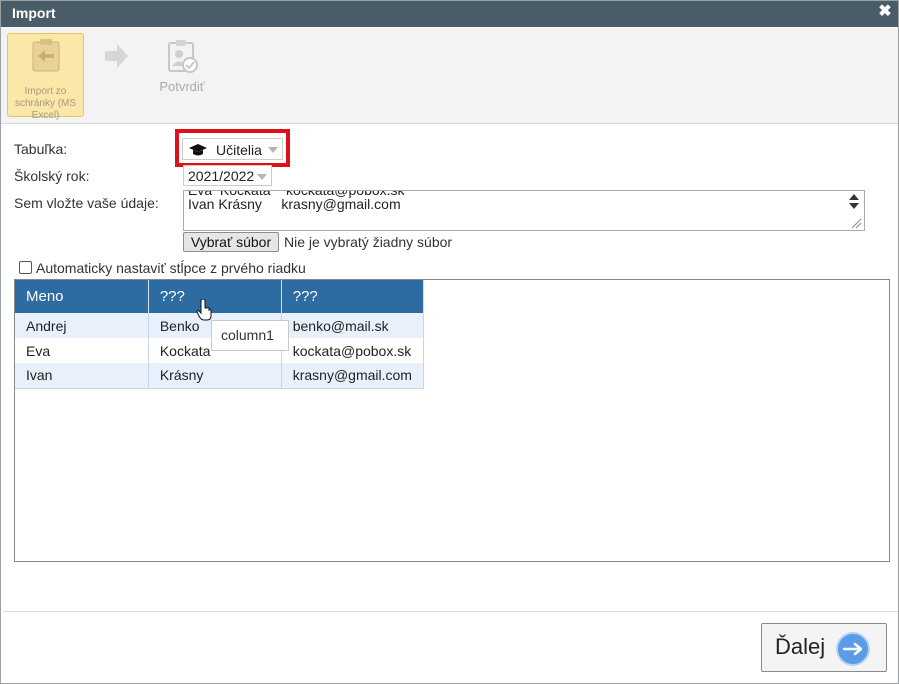  What do you see at coordinates (183, 56) in the screenshot?
I see `confirm-user-icon` at bounding box center [183, 56].